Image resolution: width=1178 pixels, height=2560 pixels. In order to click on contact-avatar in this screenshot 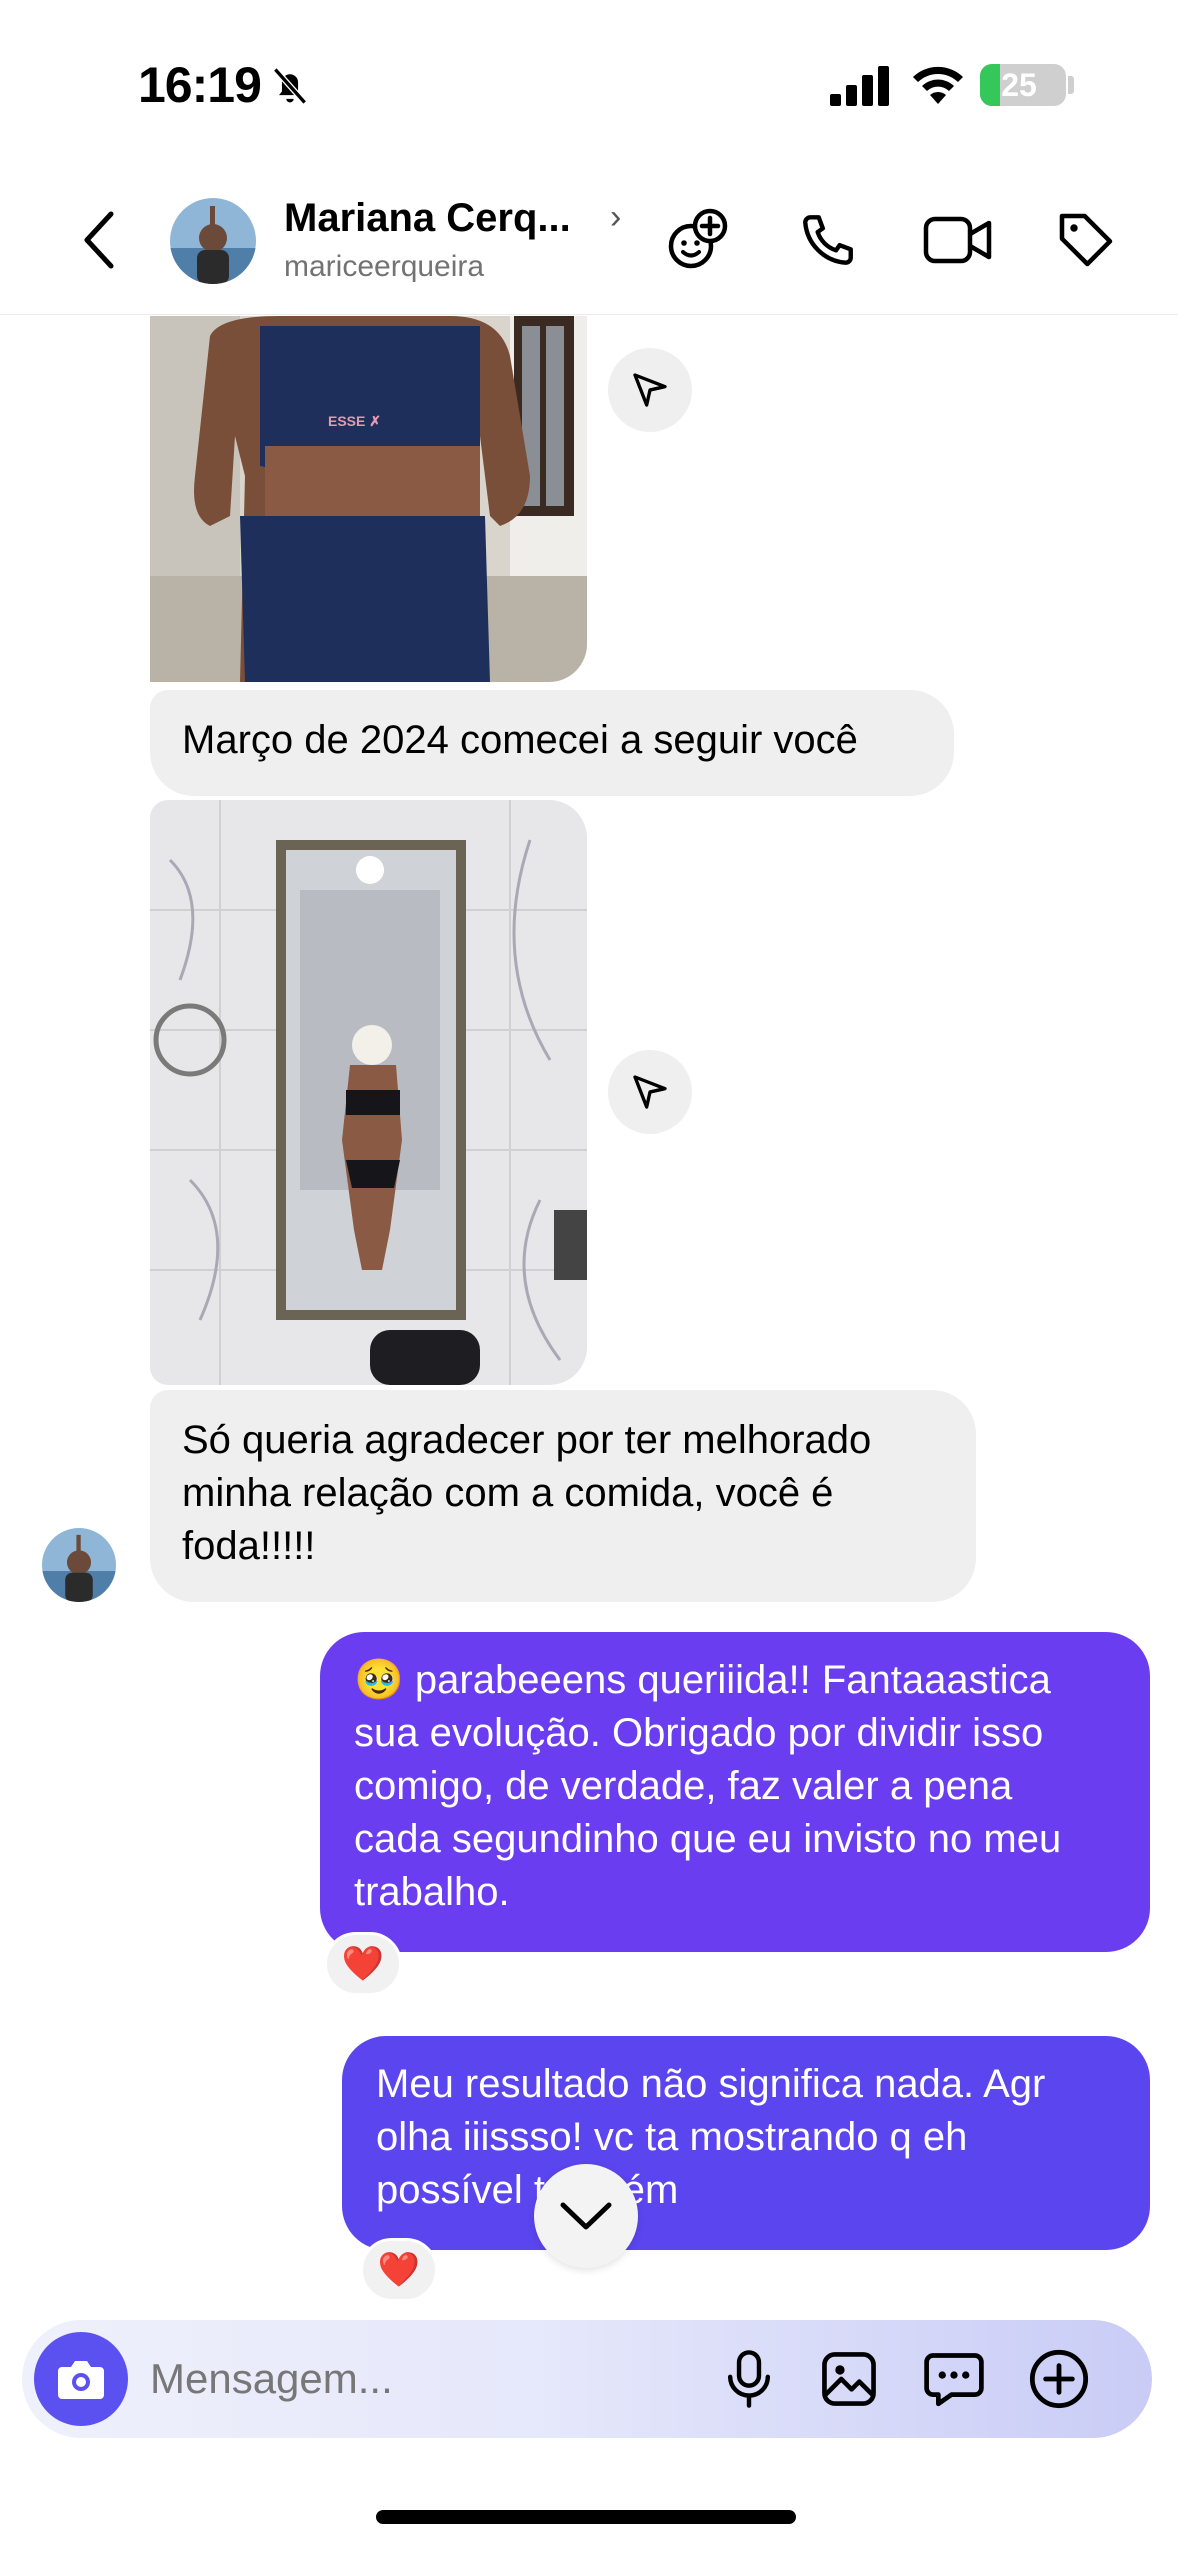, I will do `click(213, 241)`.